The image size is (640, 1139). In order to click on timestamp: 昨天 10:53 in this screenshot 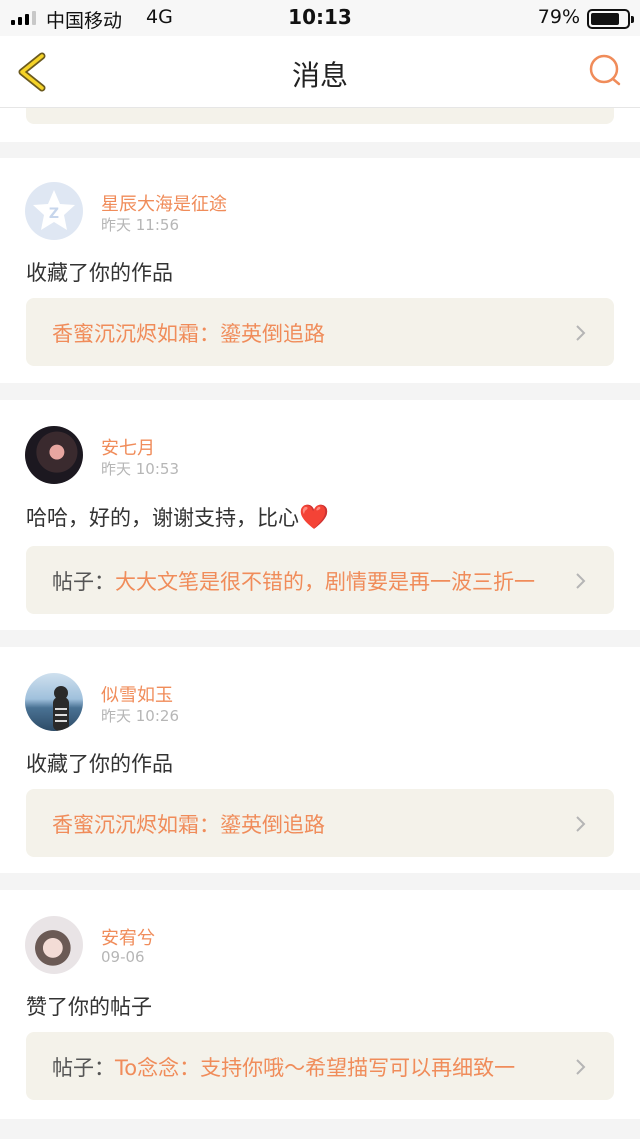, I will do `click(140, 469)`.